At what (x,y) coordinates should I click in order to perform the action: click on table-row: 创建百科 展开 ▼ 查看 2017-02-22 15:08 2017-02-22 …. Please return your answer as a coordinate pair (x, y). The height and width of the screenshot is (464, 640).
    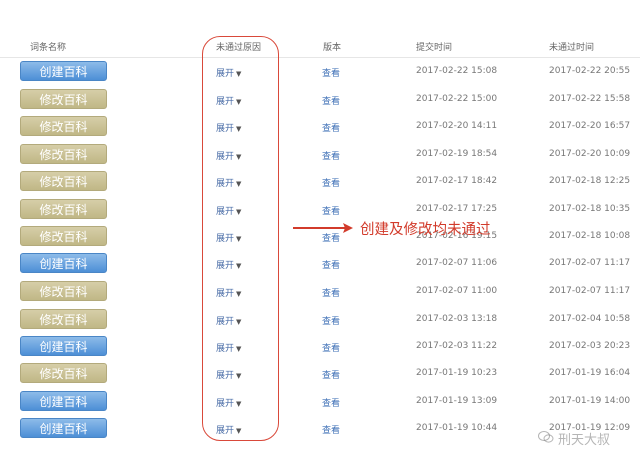
    Looking at the image, I should click on (320, 71).